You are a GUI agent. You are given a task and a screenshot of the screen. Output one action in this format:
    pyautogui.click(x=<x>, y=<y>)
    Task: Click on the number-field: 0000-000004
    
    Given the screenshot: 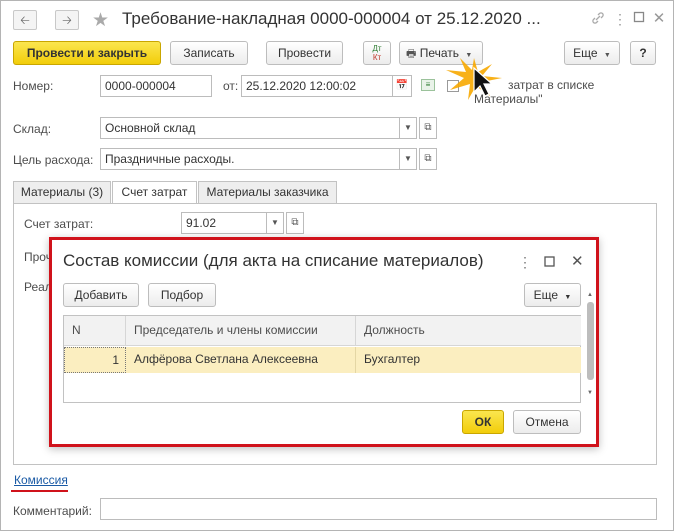 What is the action you would take?
    pyautogui.click(x=156, y=86)
    